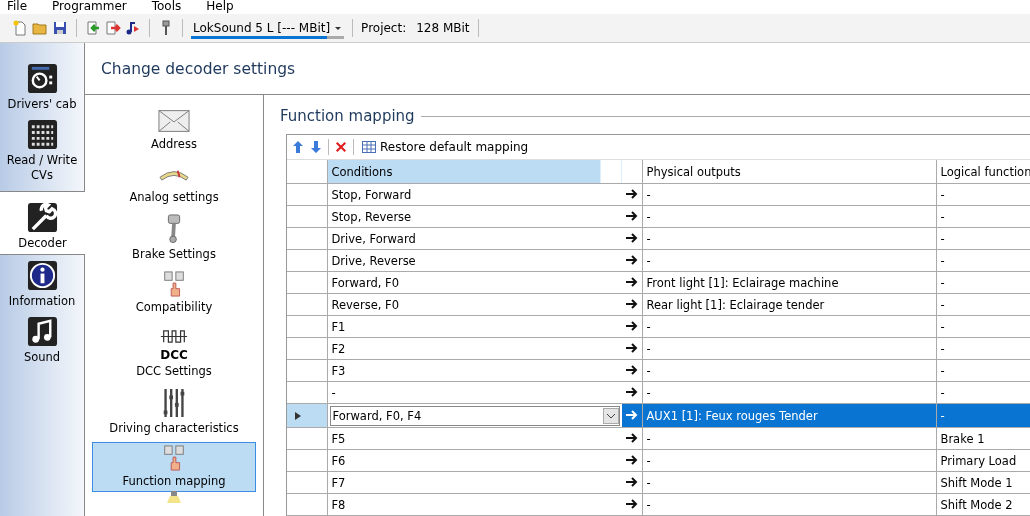 The height and width of the screenshot is (516, 1030). I want to click on decoder-dropdown: LokSound 5 L [--- MBit], so click(268, 28).